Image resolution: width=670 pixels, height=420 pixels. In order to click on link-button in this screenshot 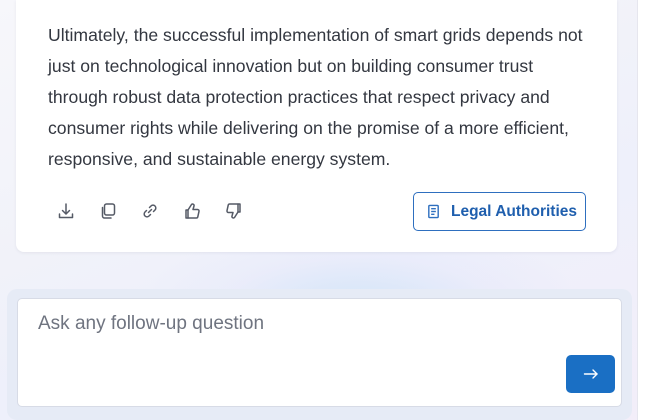, I will do `click(150, 211)`.